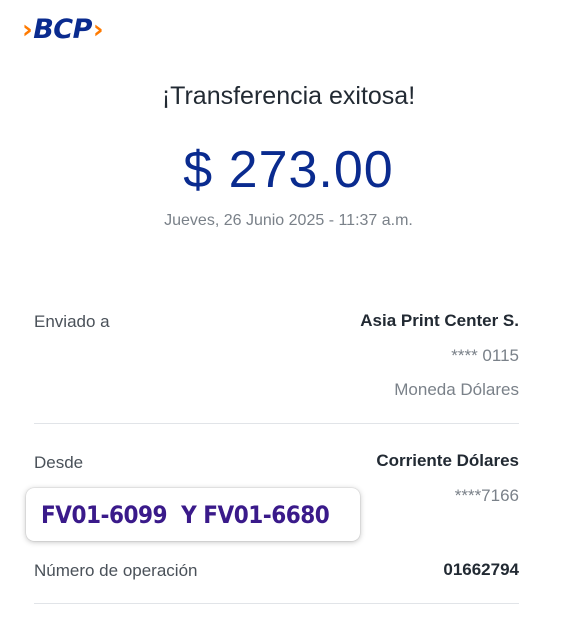 The image size is (577, 621). What do you see at coordinates (447, 460) in the screenshot?
I see `from-account-type: Corriente Dólares` at bounding box center [447, 460].